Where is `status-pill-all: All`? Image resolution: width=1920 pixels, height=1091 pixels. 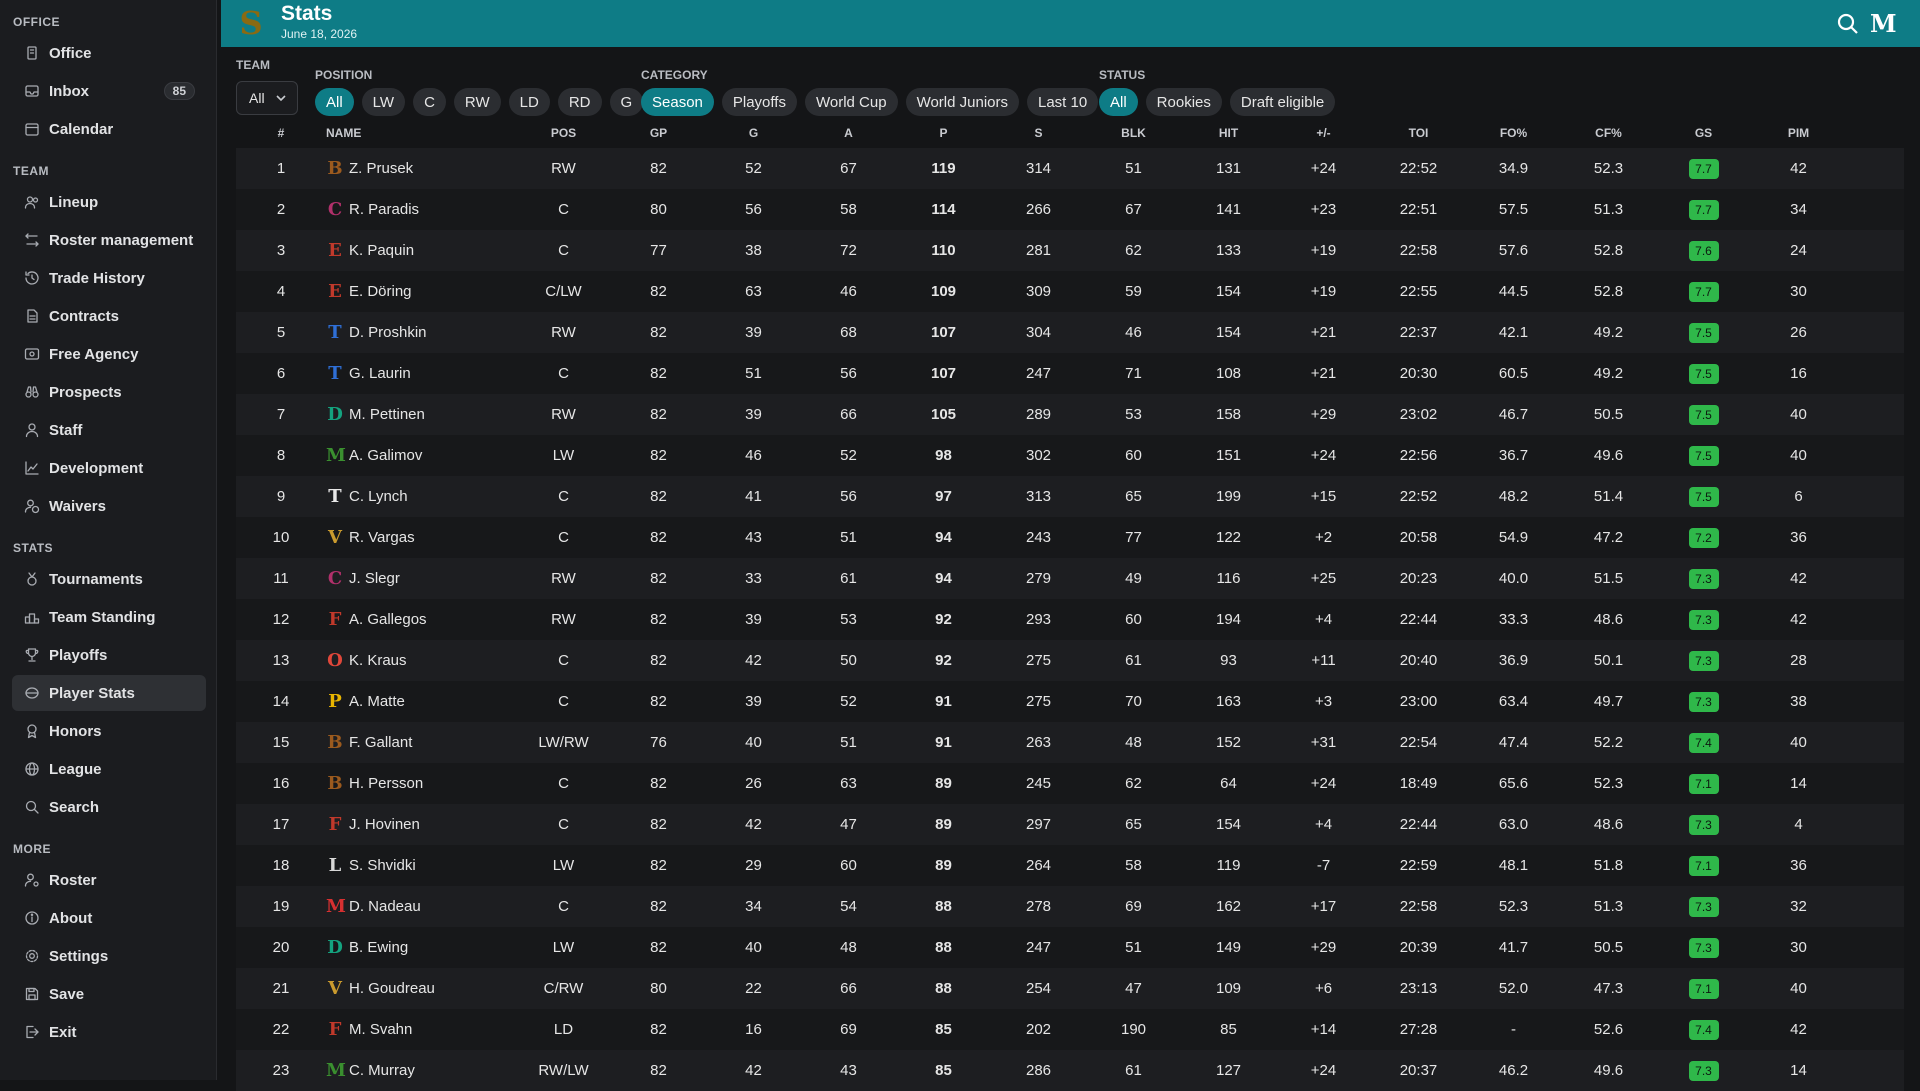 status-pill-all: All is located at coordinates (1118, 102).